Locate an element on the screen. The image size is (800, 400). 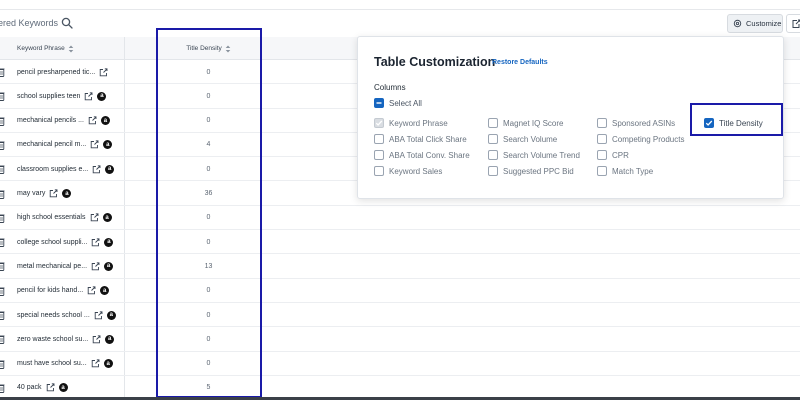
option-sponsored-asins: Sponsored ASINs is located at coordinates (636, 123).